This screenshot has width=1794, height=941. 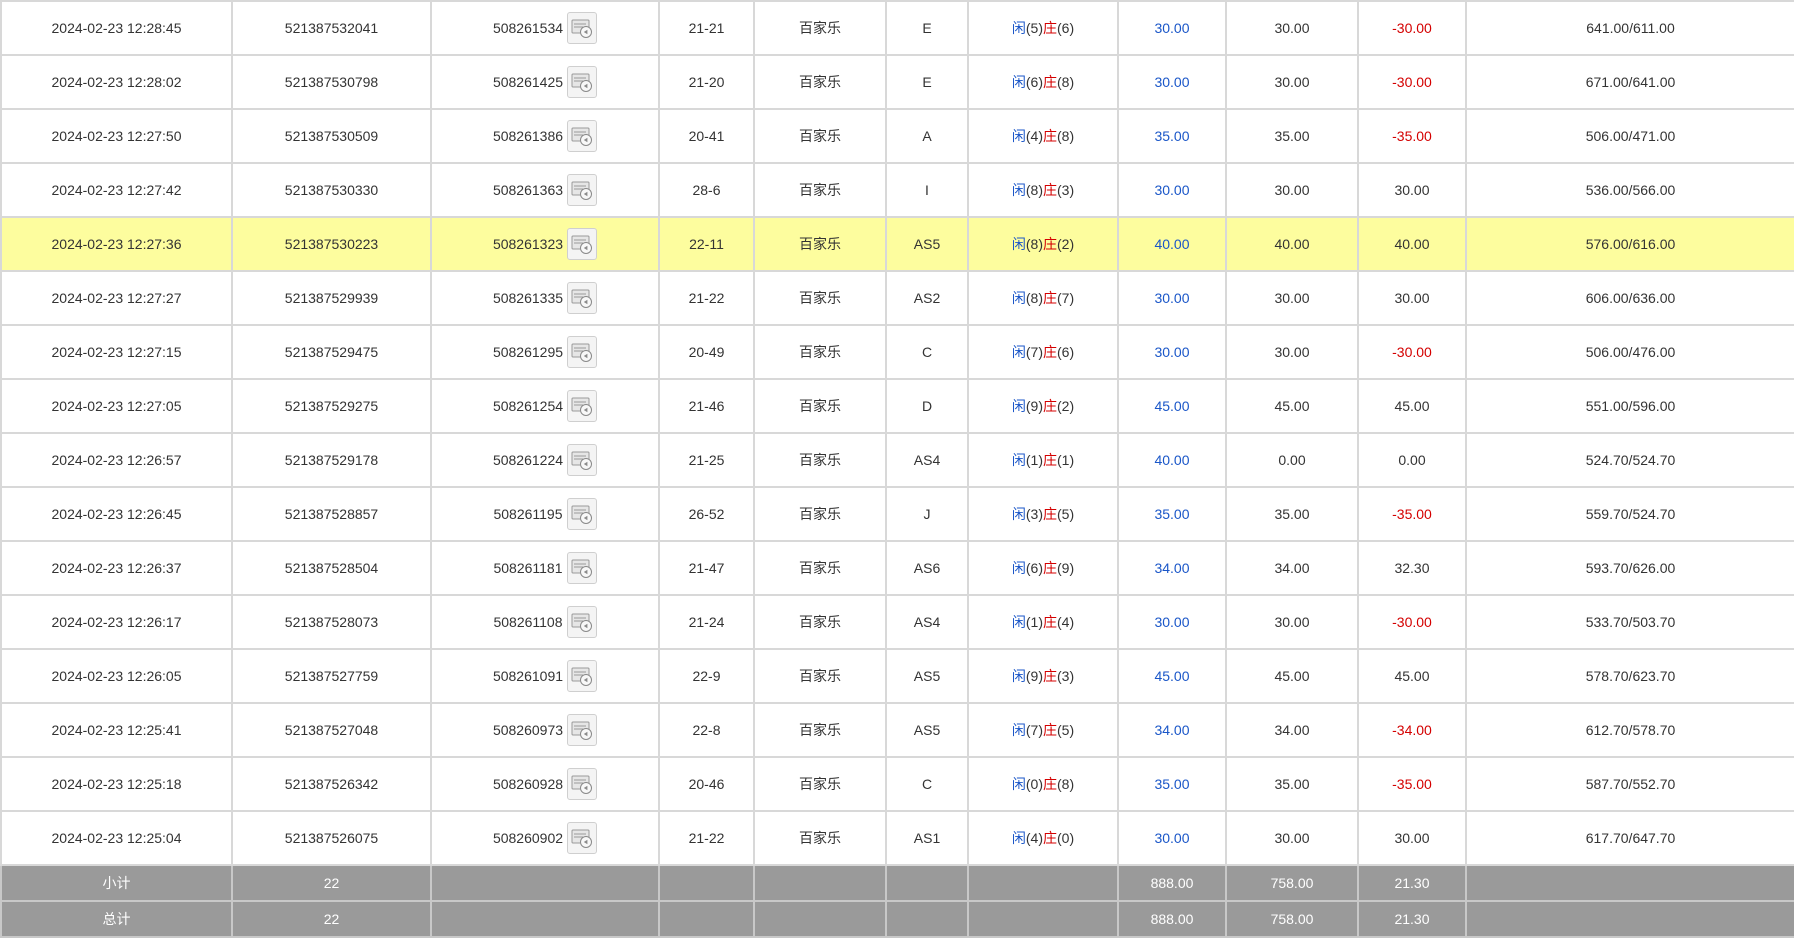 What do you see at coordinates (331, 136) in the screenshot?
I see `order-number: 521387530509` at bounding box center [331, 136].